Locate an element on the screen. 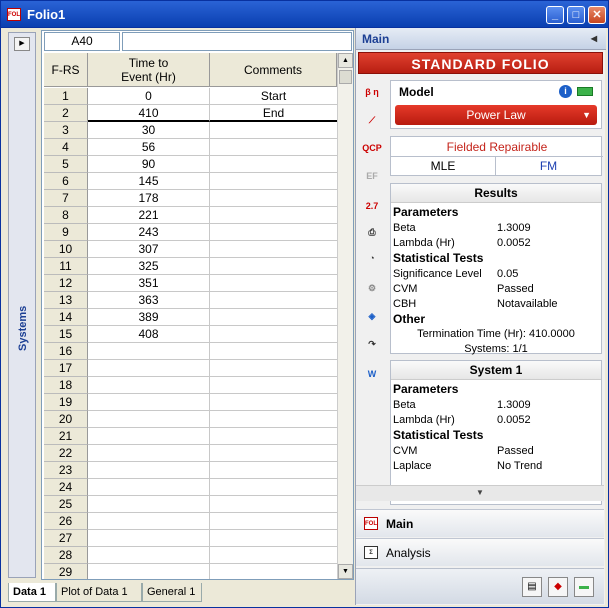 This screenshot has height=608, width=609. time-cell: 90 is located at coordinates (149, 164).